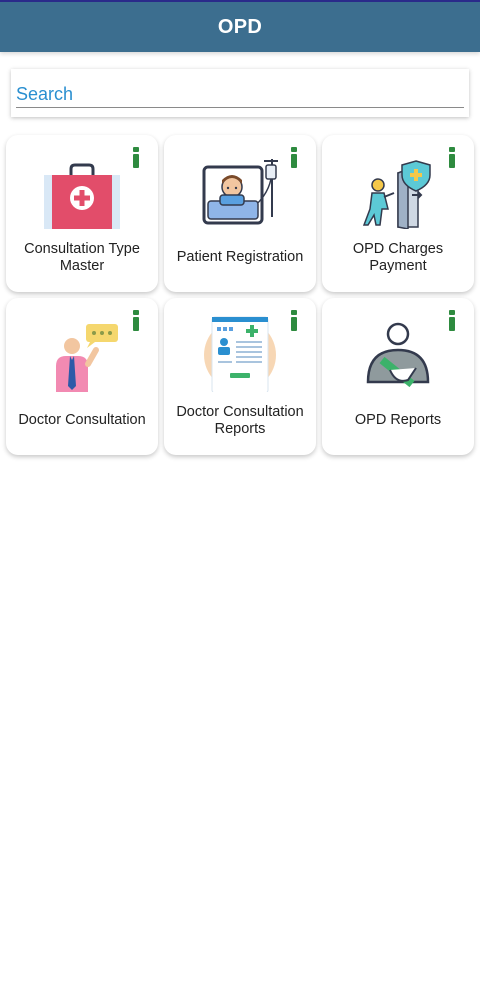  I want to click on injured-person-icon, so click(398, 355).